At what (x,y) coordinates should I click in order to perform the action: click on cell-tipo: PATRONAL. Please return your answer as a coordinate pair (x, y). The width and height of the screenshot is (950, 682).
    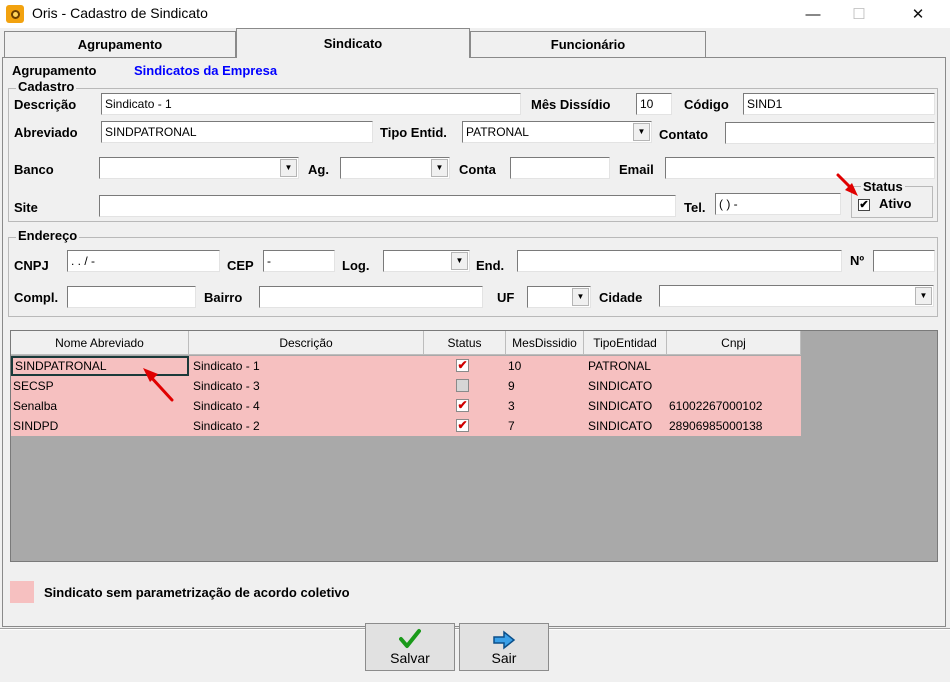
    Looking at the image, I should click on (618, 366).